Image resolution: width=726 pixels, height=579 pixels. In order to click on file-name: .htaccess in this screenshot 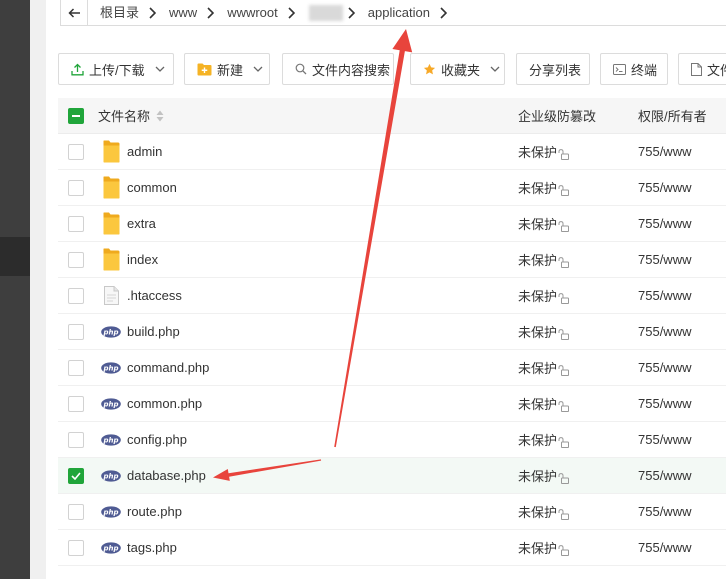, I will do `click(154, 295)`.